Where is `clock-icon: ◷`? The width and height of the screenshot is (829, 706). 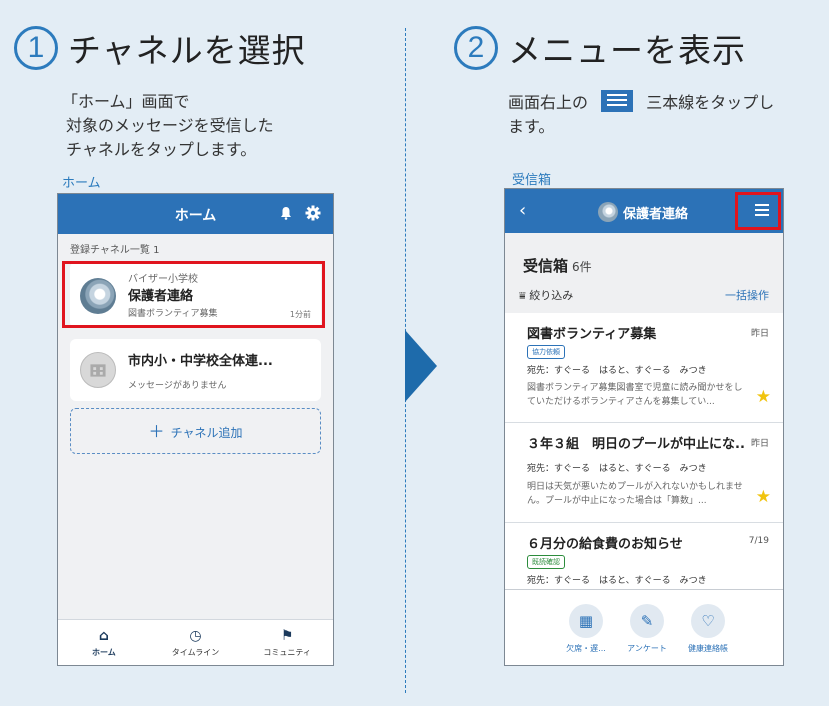
clock-icon: ◷ is located at coordinates (195, 636).